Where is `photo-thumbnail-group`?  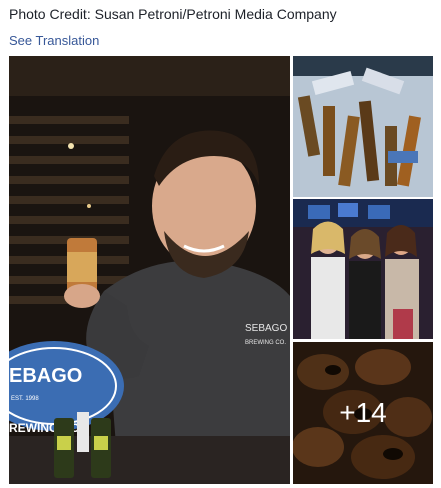 photo-thumbnail-group is located at coordinates (363, 269).